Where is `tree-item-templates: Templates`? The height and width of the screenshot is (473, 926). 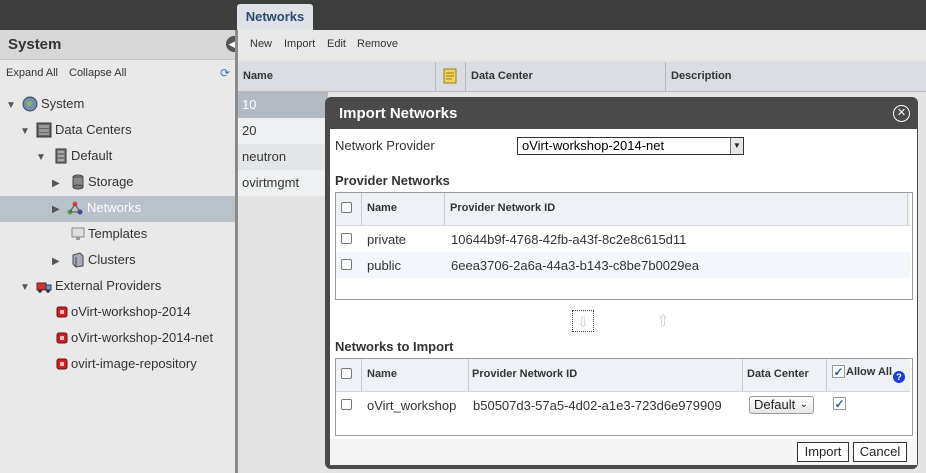 tree-item-templates: Templates is located at coordinates (117, 234).